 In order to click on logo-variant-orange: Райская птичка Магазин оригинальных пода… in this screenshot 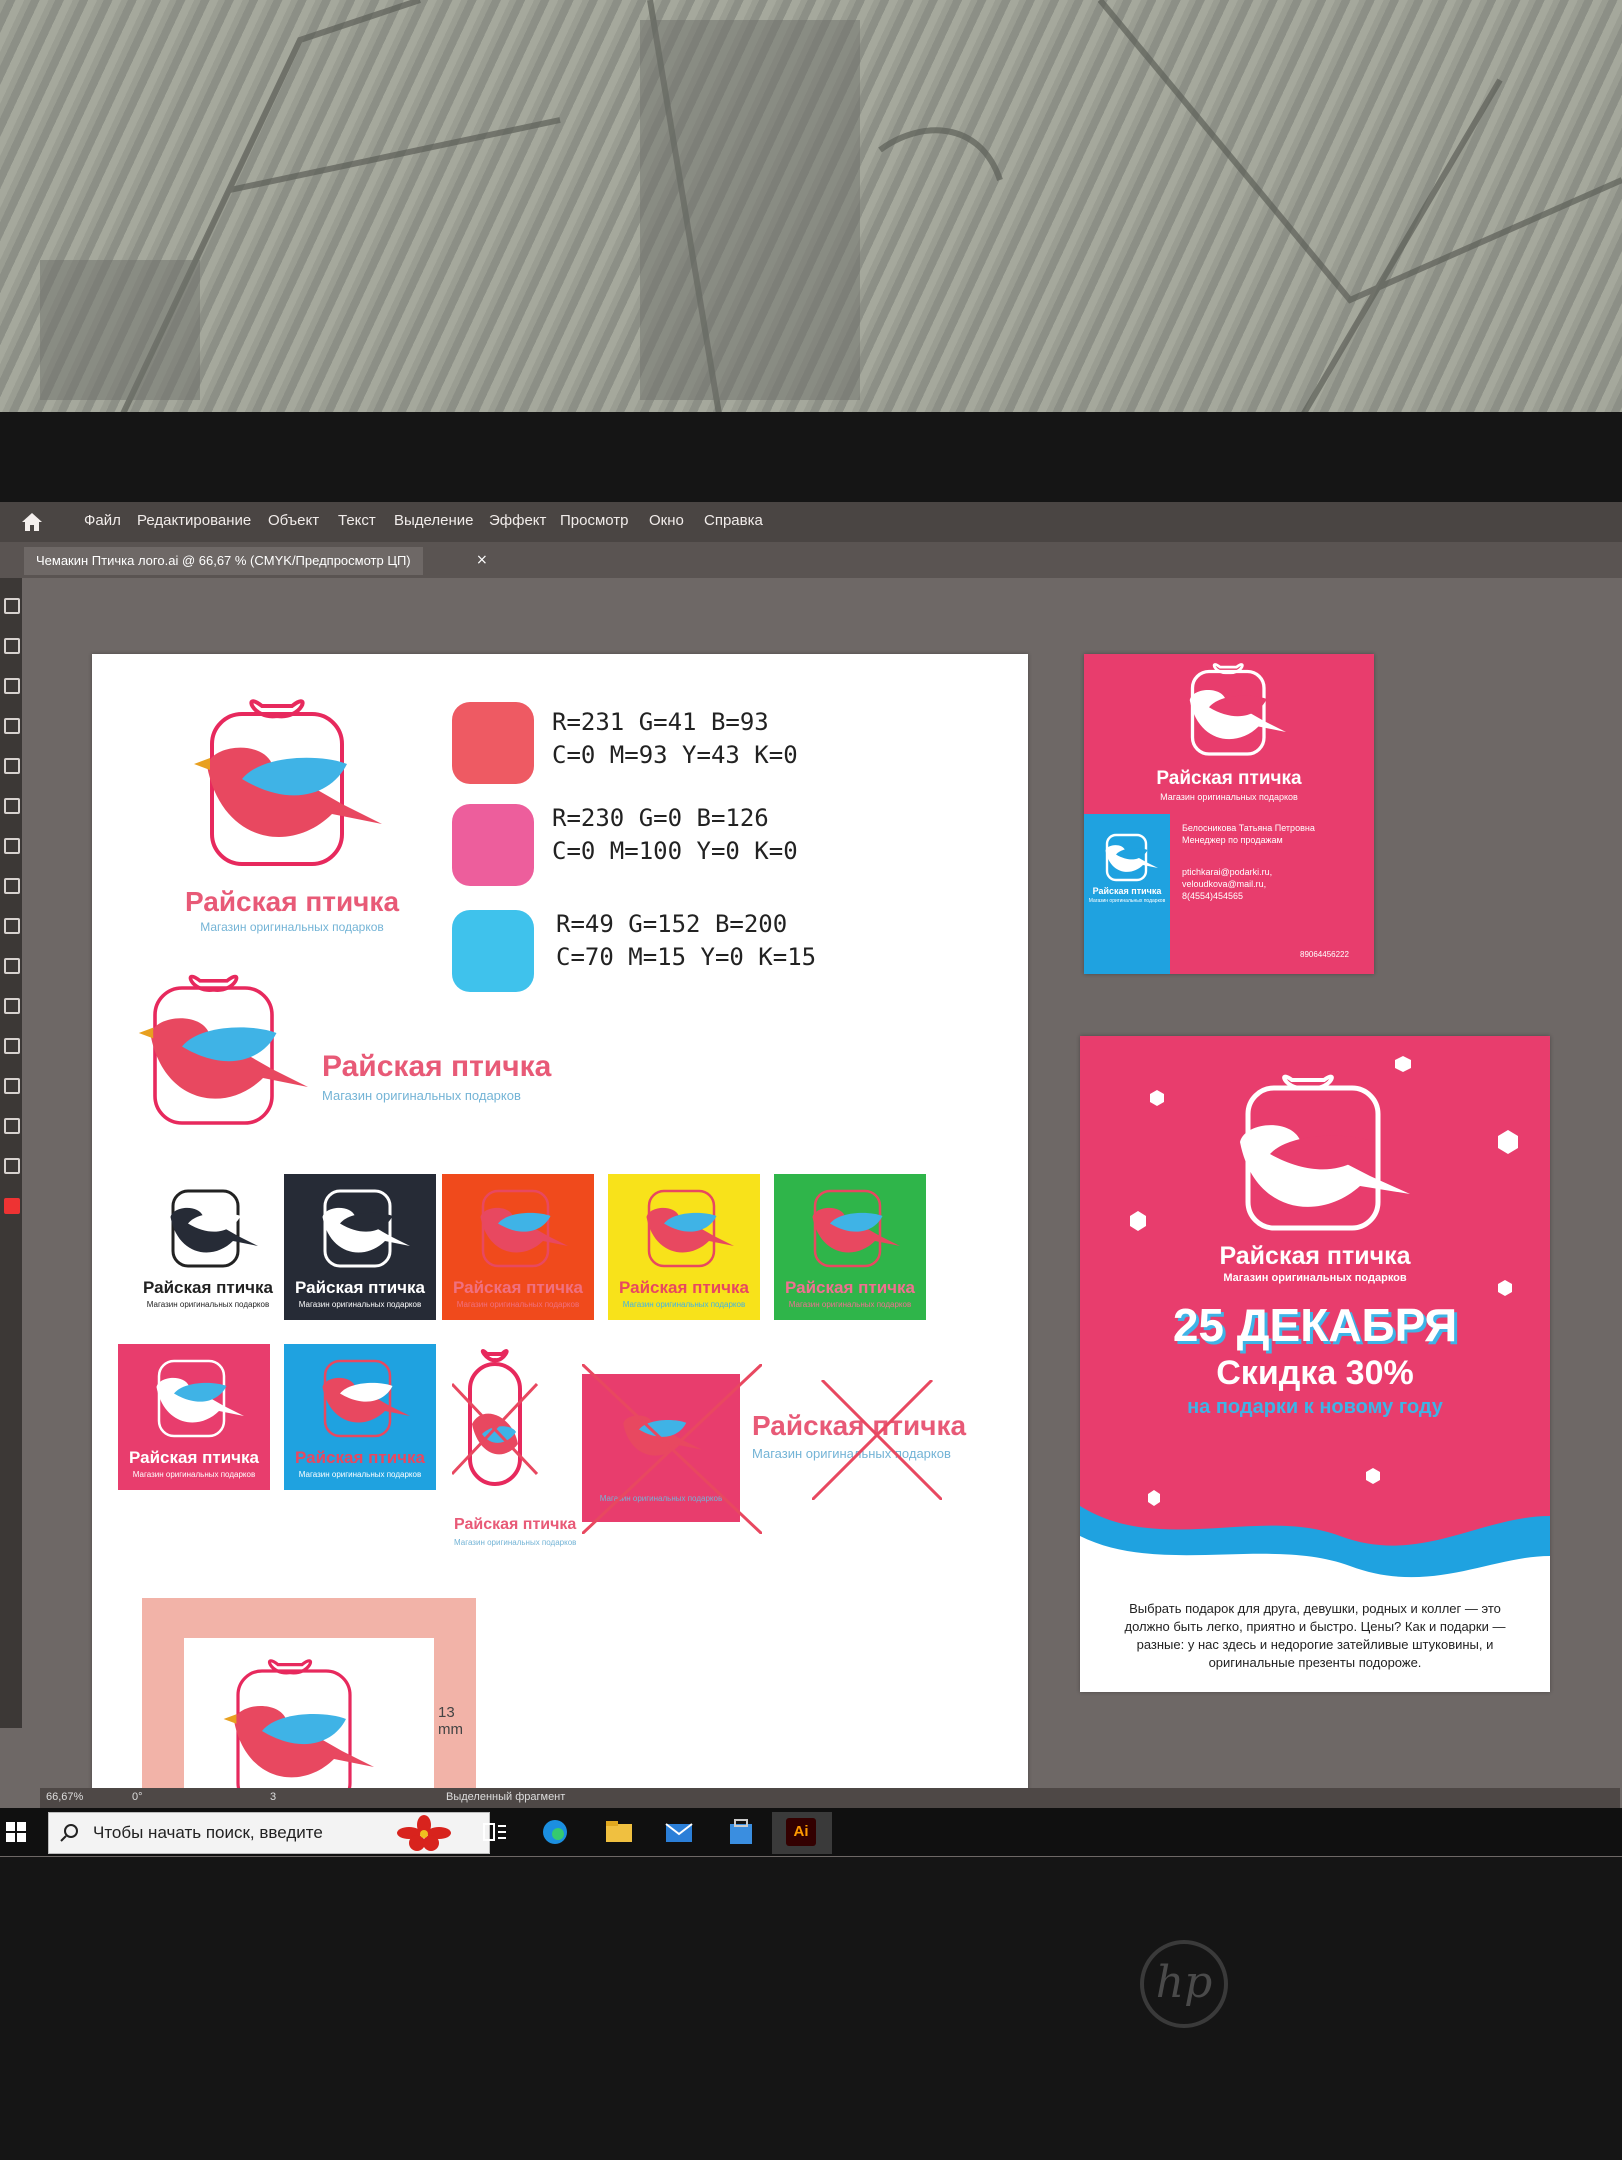, I will do `click(518, 1247)`.